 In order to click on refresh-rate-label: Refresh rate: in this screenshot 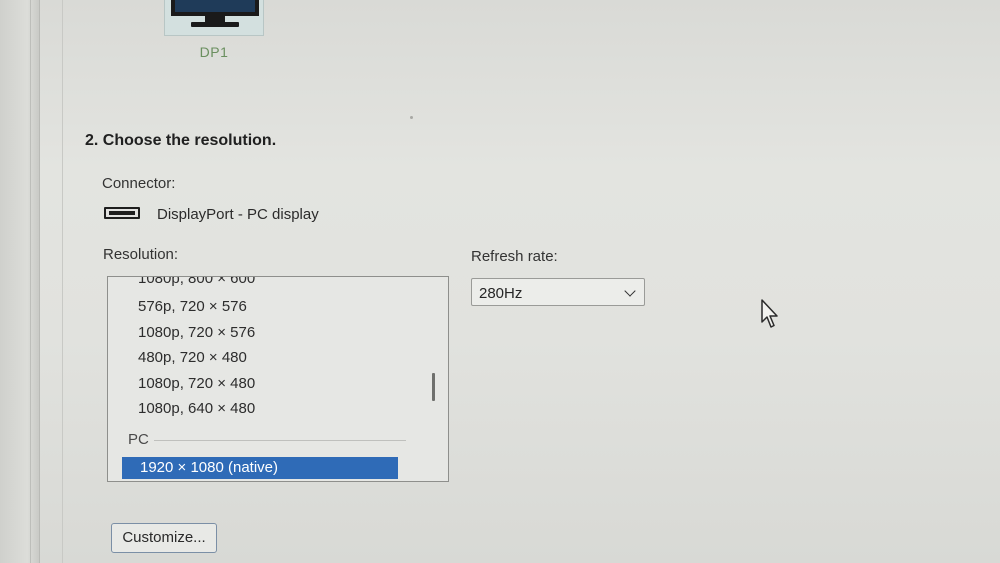, I will do `click(514, 256)`.